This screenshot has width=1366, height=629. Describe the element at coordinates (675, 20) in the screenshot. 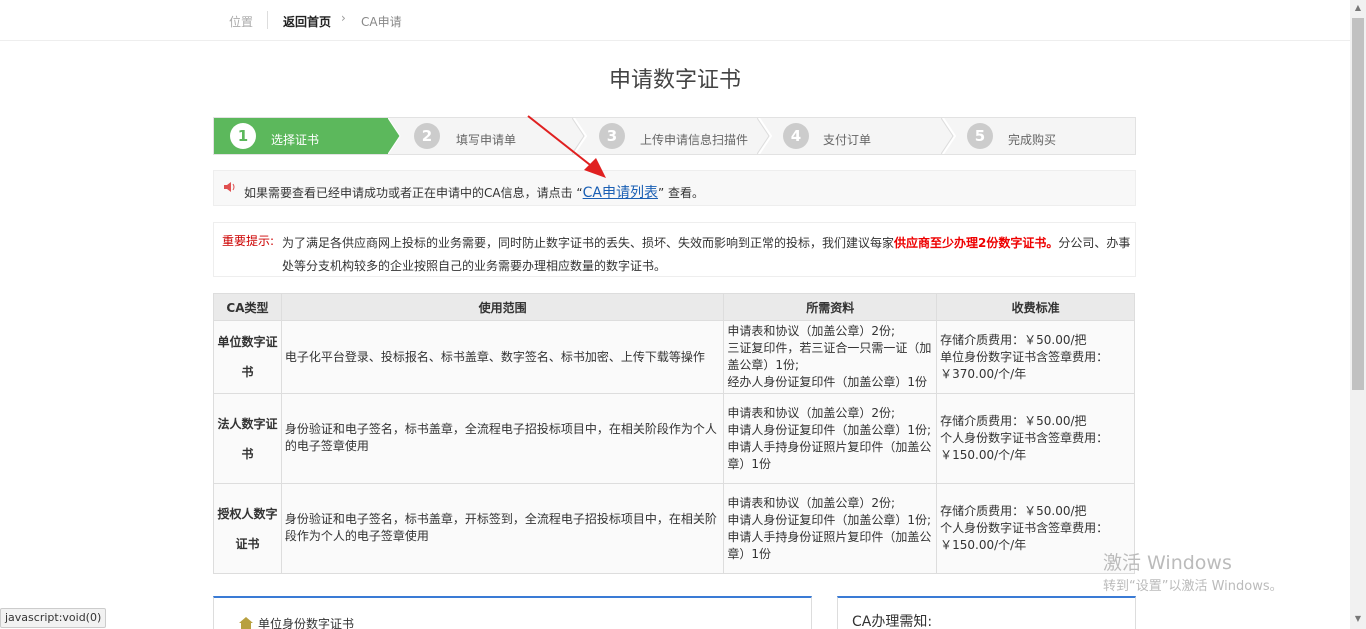

I see `breadcrumb: 位置 返回首页 › CA申请` at that location.